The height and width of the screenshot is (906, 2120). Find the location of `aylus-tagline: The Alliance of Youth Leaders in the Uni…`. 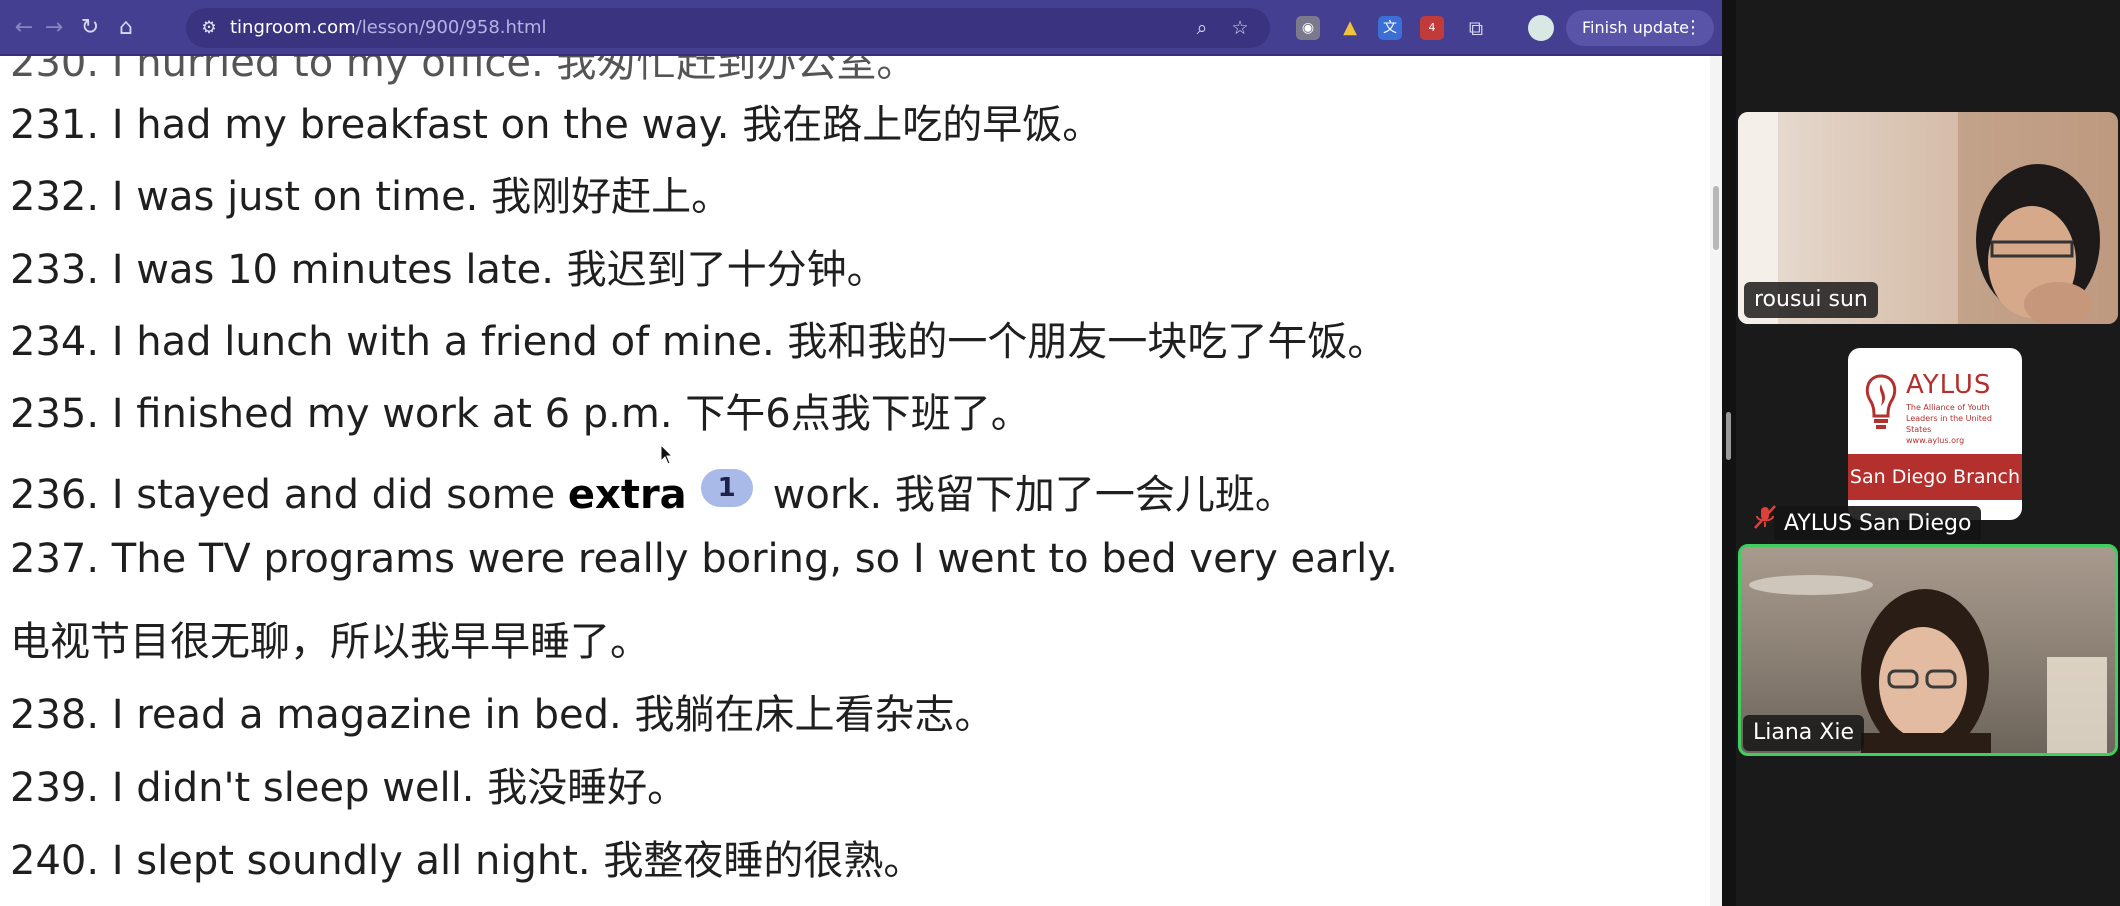

aylus-tagline: The Alliance of Youth Leaders in the Uni… is located at coordinates (1962, 424).